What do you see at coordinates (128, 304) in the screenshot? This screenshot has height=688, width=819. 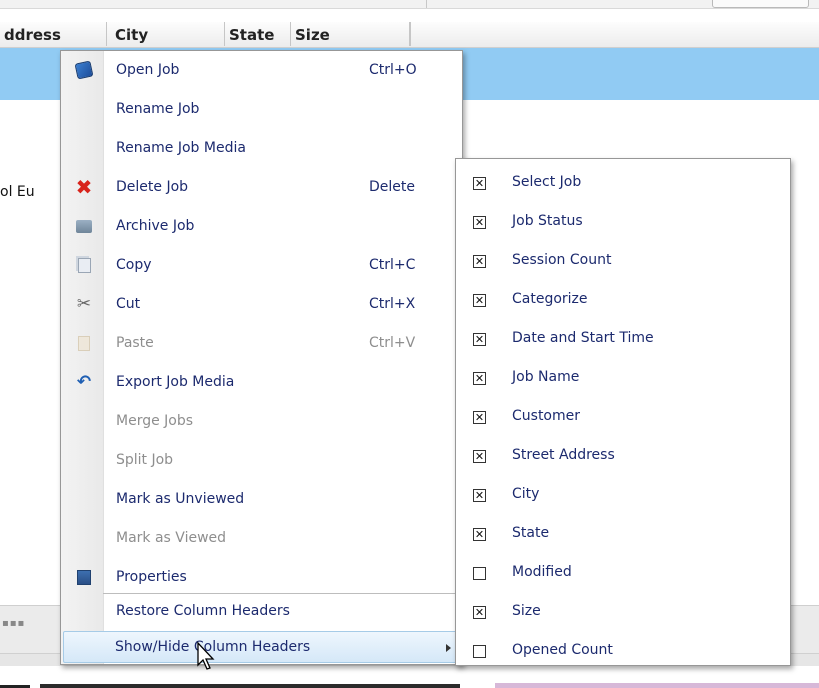 I see `menu-item-label: Cut` at bounding box center [128, 304].